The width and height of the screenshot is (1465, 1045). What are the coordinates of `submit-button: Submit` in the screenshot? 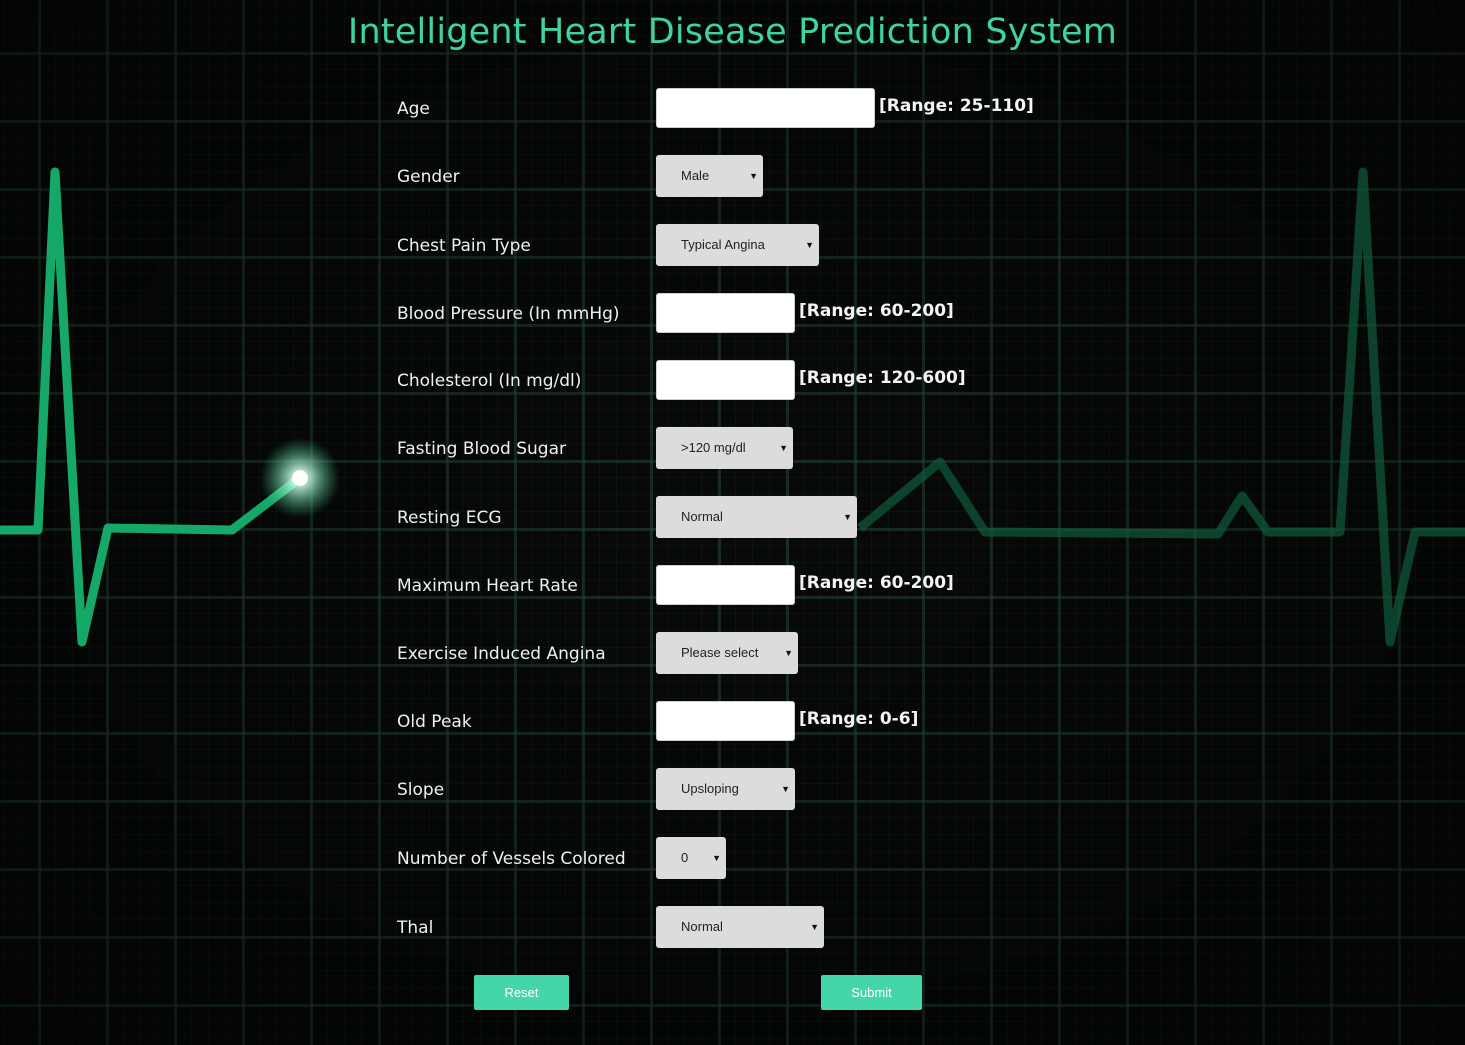 It's located at (871, 992).